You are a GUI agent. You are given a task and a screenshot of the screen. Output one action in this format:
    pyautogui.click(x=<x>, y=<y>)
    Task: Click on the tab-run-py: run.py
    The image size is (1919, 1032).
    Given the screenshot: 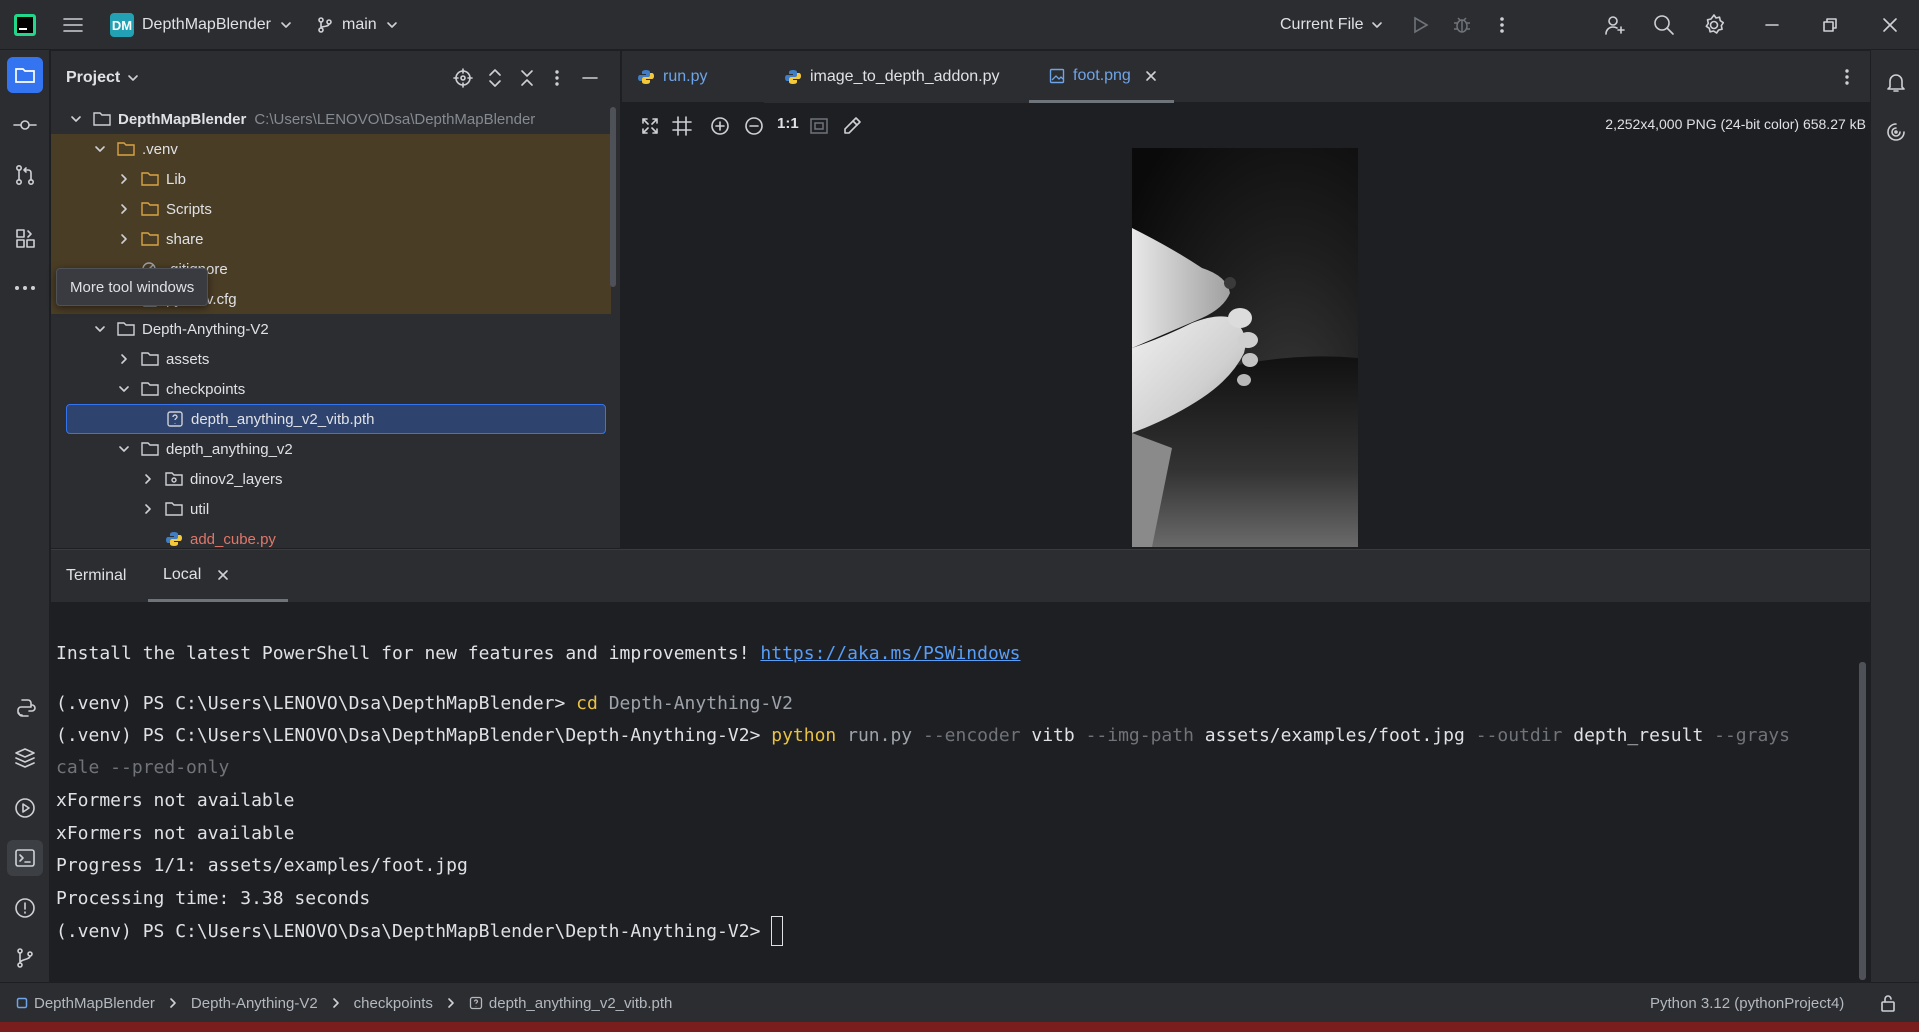 What is the action you would take?
    pyautogui.click(x=672, y=77)
    